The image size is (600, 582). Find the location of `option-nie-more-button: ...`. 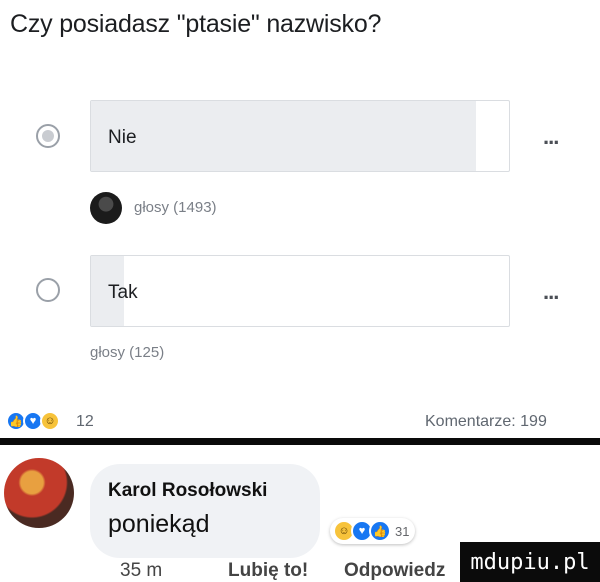

option-nie-more-button: ... is located at coordinates (551, 137).